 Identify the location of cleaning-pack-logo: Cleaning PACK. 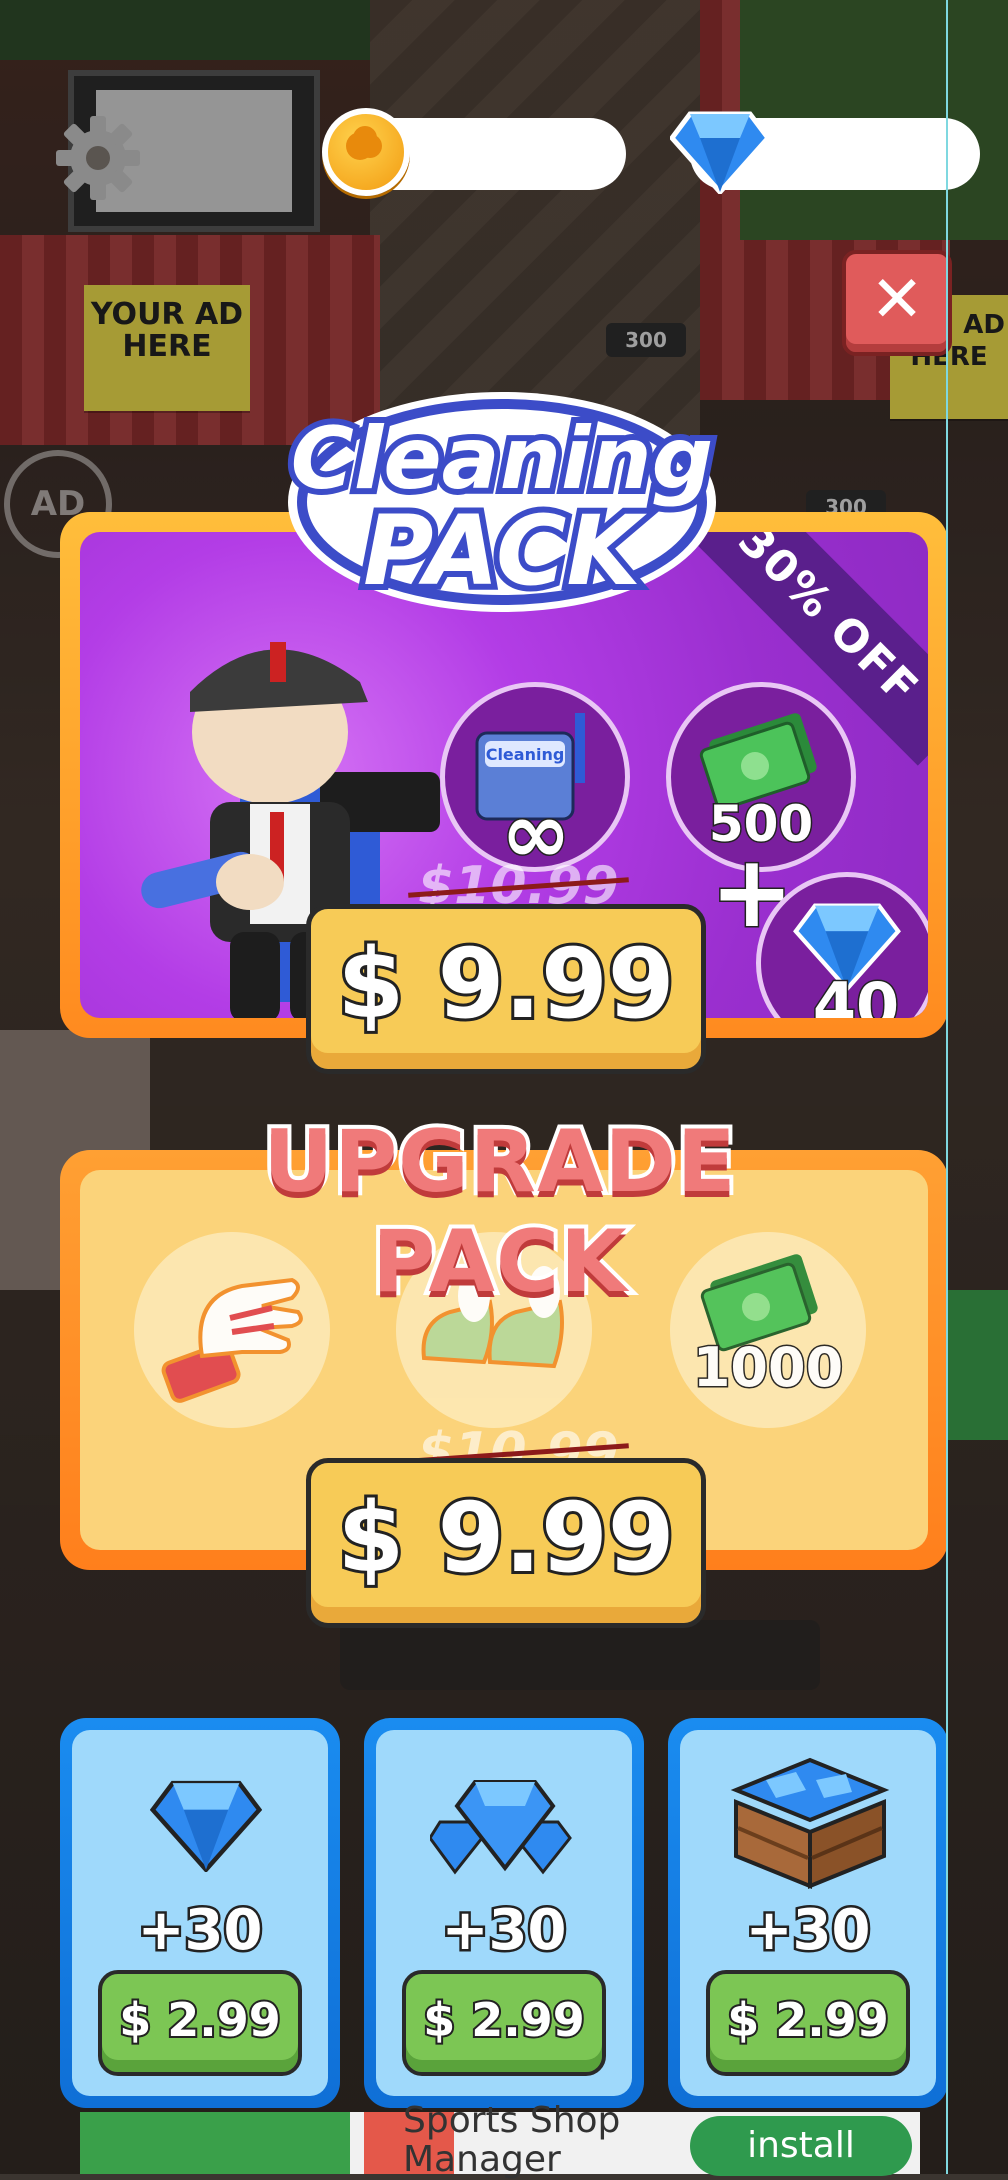
(502, 502).